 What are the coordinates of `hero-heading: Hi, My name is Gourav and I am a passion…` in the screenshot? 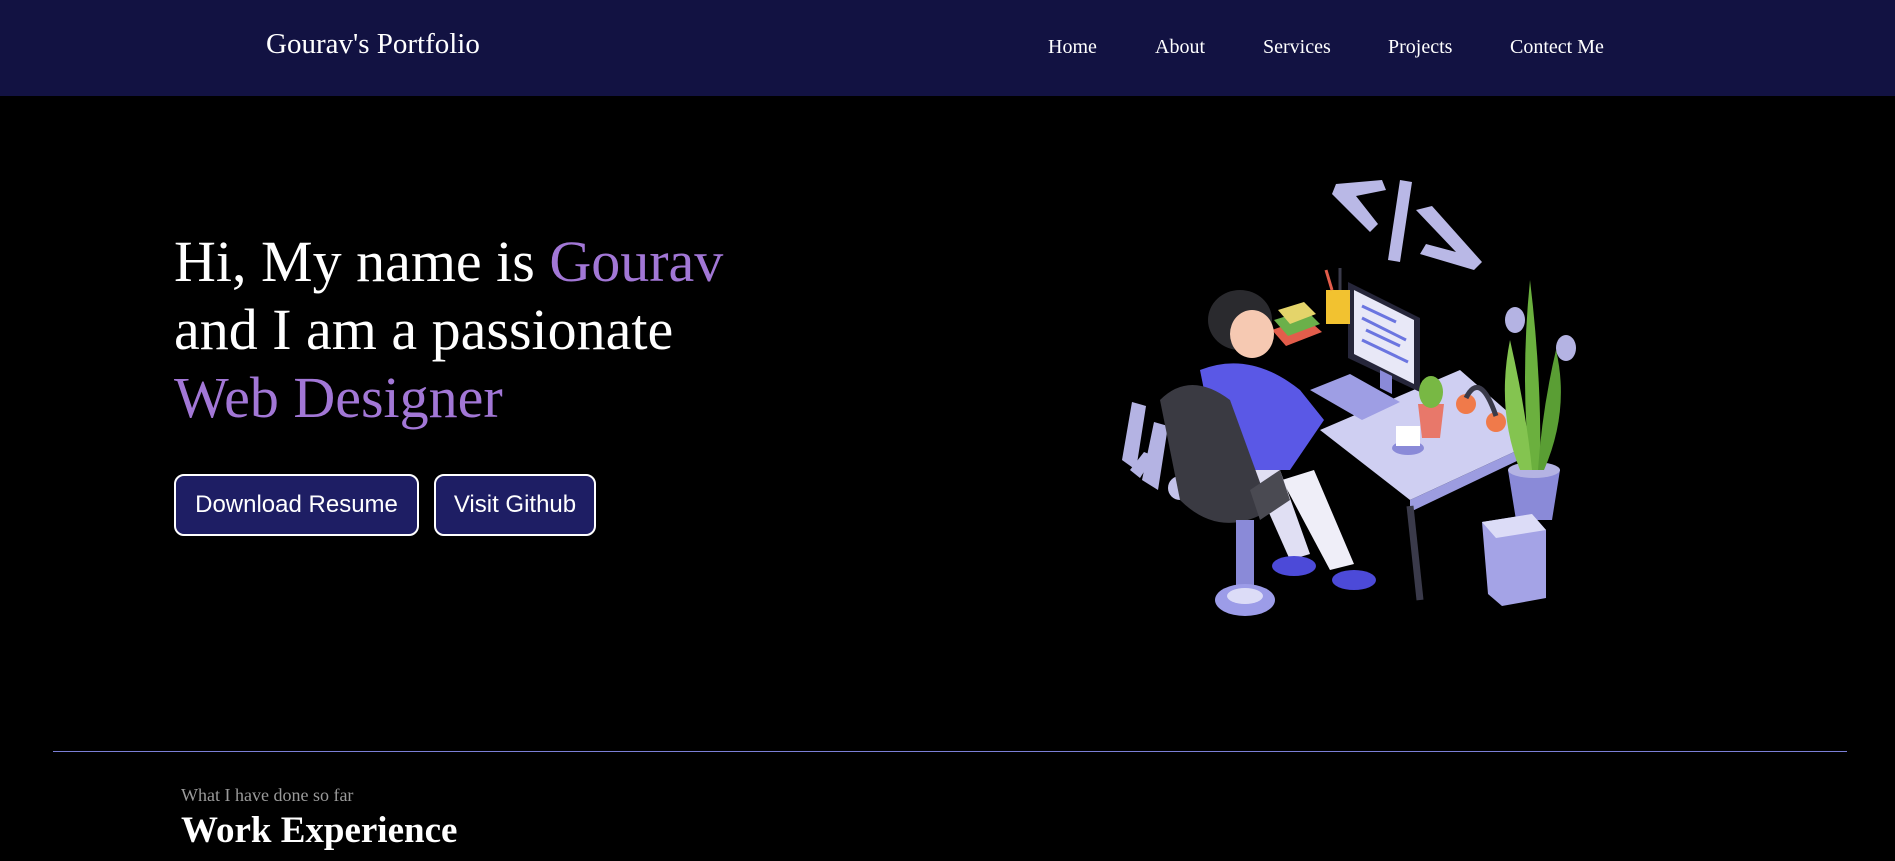 It's located at (524, 330).